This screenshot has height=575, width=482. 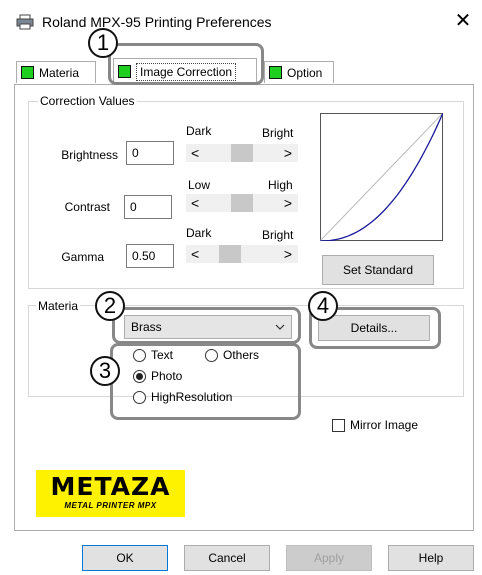 What do you see at coordinates (87, 101) in the screenshot?
I see `correction-values-label: Correction Values` at bounding box center [87, 101].